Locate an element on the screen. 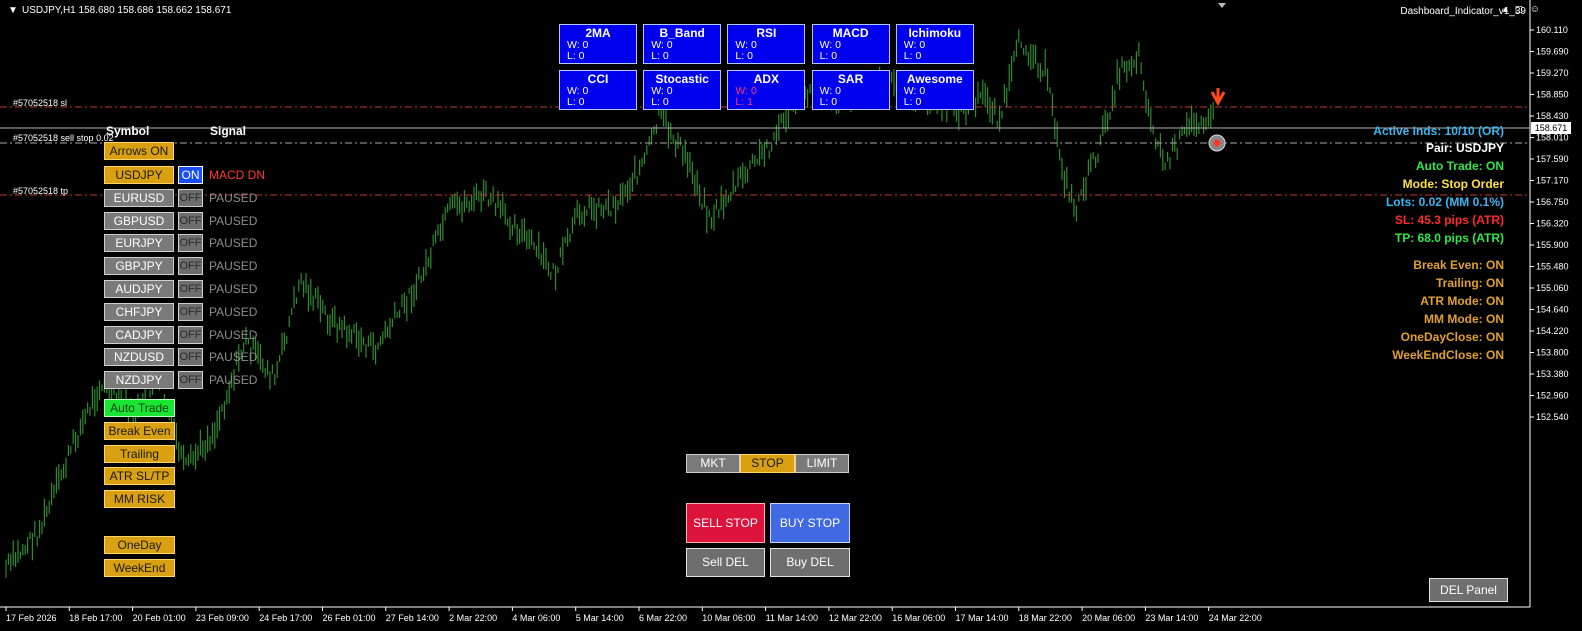  price-tick-label: 154.220 is located at coordinates (1552, 331).